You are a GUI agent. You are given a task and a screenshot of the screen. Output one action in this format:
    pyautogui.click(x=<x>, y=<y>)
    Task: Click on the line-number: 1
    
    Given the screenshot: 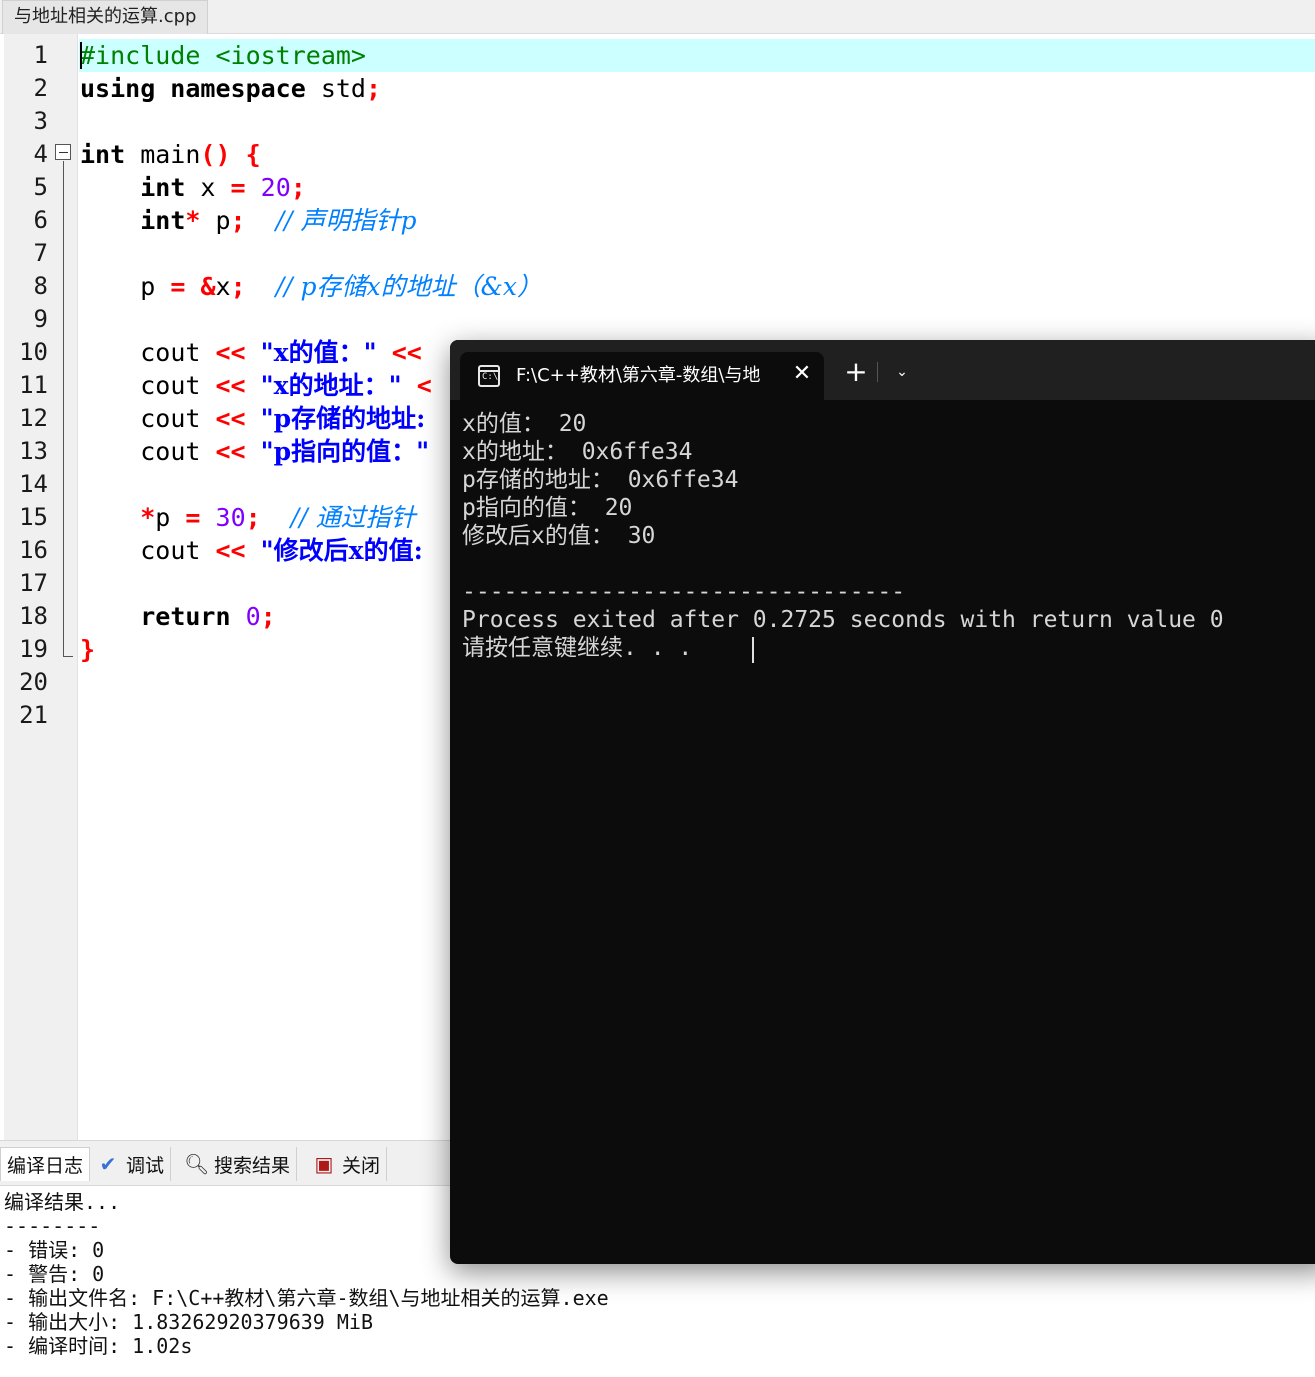 What is the action you would take?
    pyautogui.click(x=40, y=55)
    